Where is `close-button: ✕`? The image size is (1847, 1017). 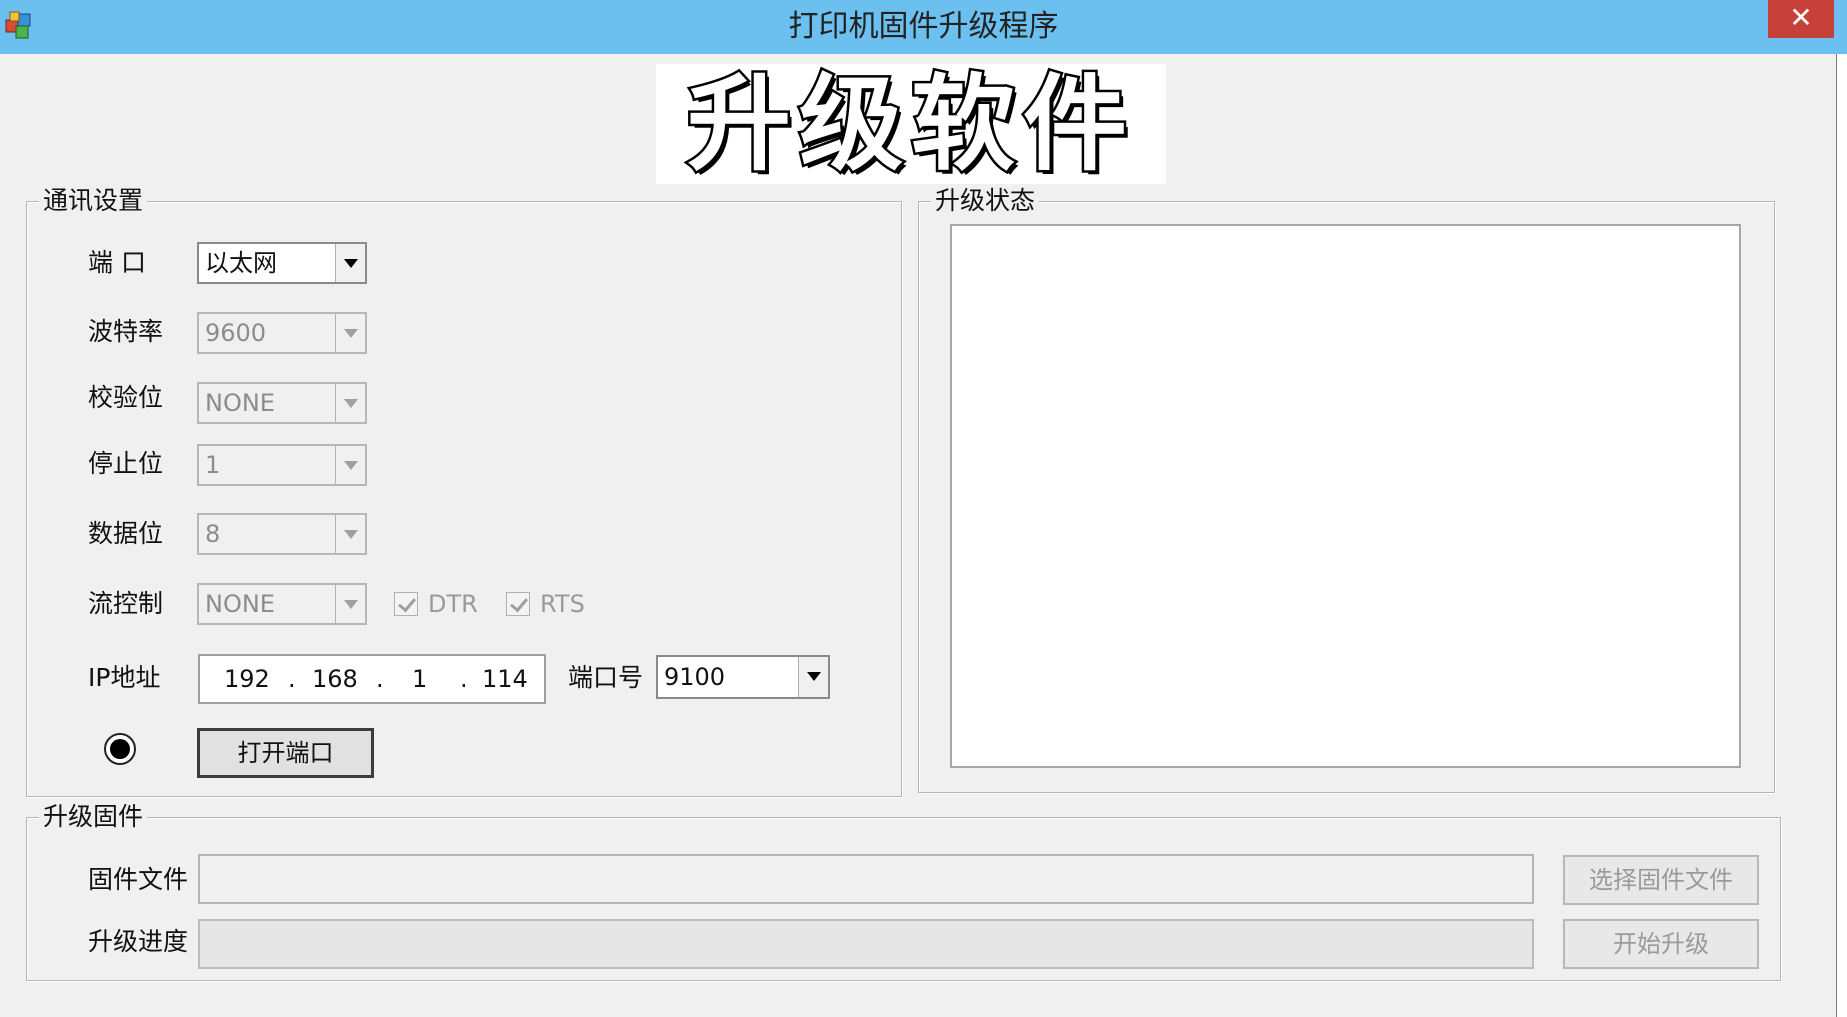
close-button: ✕ is located at coordinates (1801, 19).